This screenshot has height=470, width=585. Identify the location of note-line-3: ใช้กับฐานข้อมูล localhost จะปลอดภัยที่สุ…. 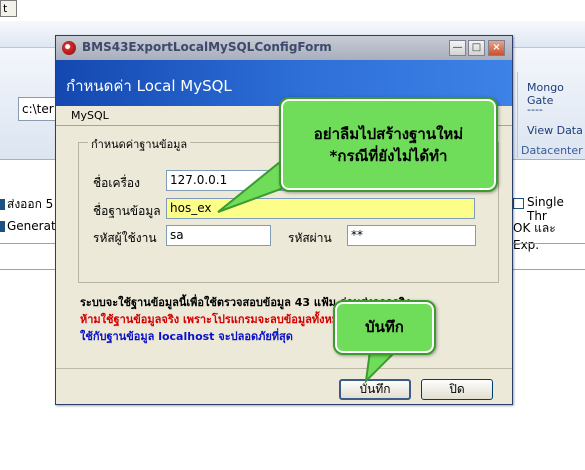
(186, 336).